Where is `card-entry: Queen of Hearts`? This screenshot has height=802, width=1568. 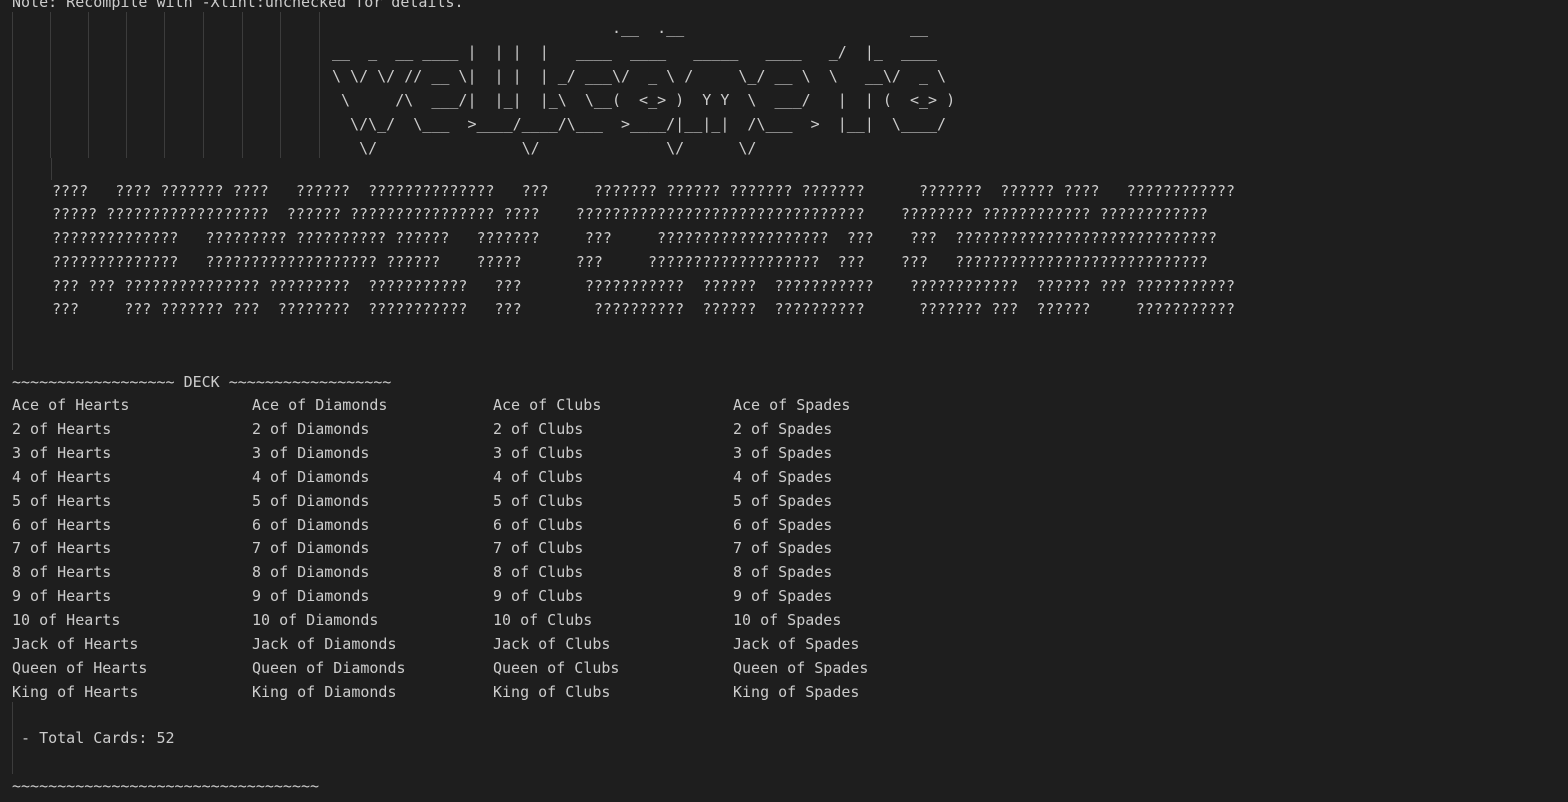 card-entry: Queen of Hearts is located at coordinates (80, 667).